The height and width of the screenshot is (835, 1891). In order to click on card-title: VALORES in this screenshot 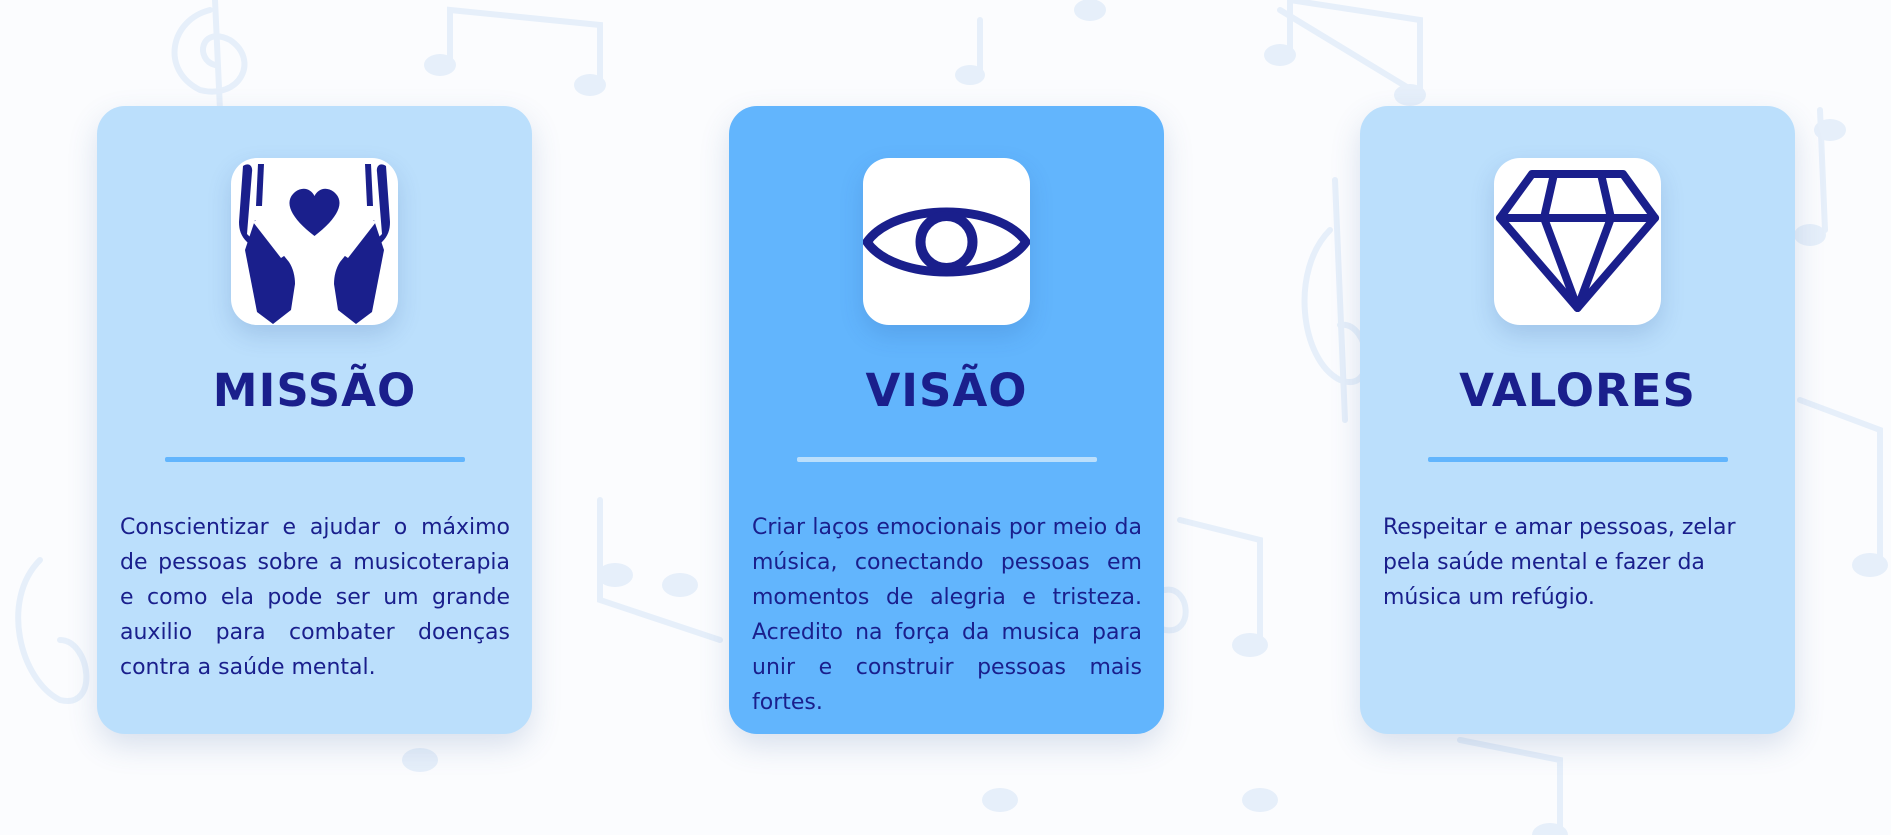, I will do `click(1577, 390)`.